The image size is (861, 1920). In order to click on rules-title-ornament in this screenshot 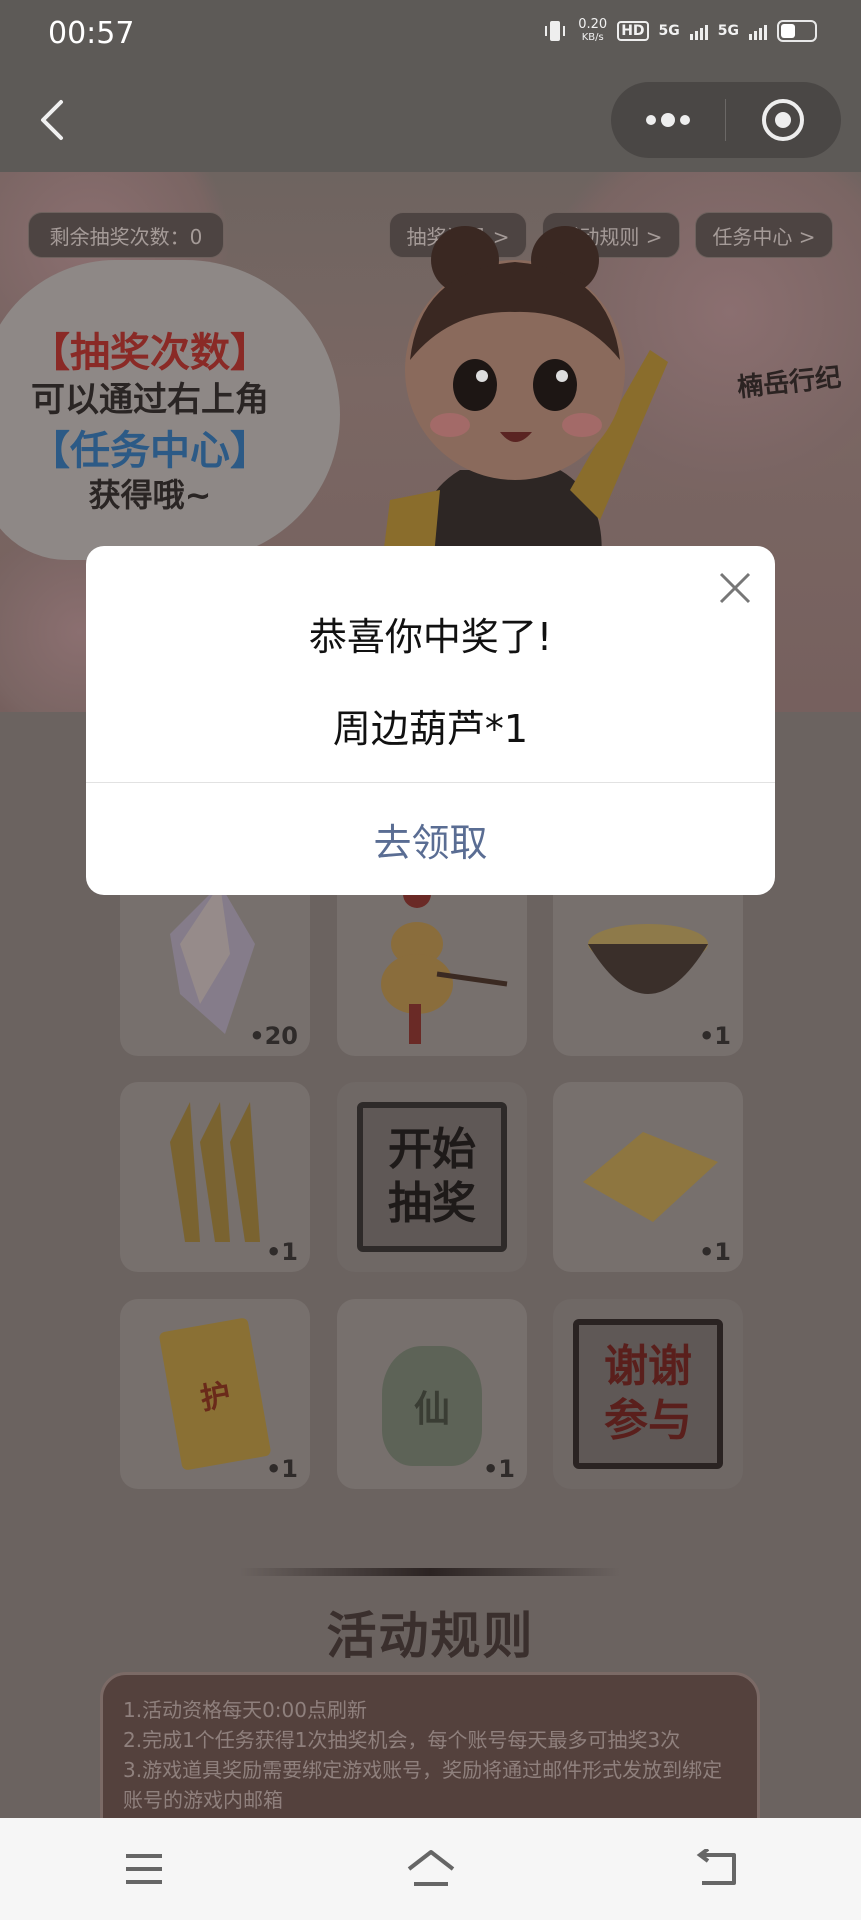, I will do `click(430, 1572)`.